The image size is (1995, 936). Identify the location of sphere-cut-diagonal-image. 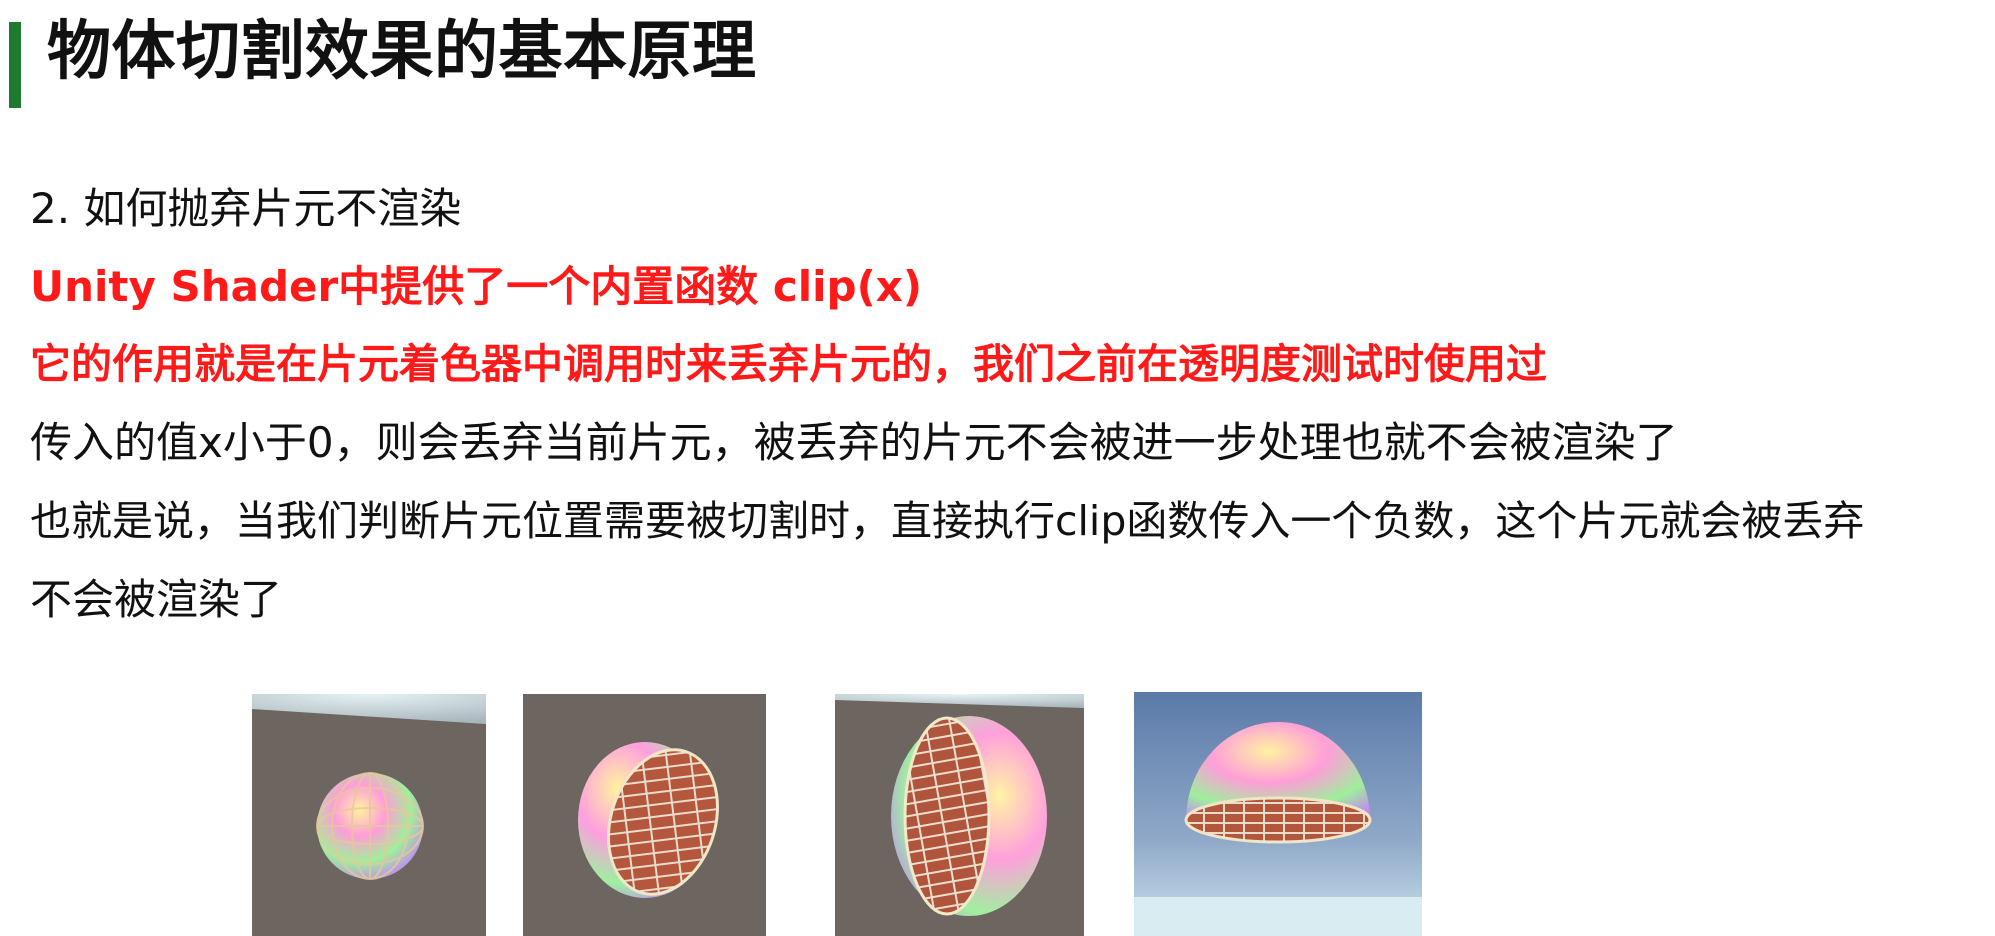
(644, 815).